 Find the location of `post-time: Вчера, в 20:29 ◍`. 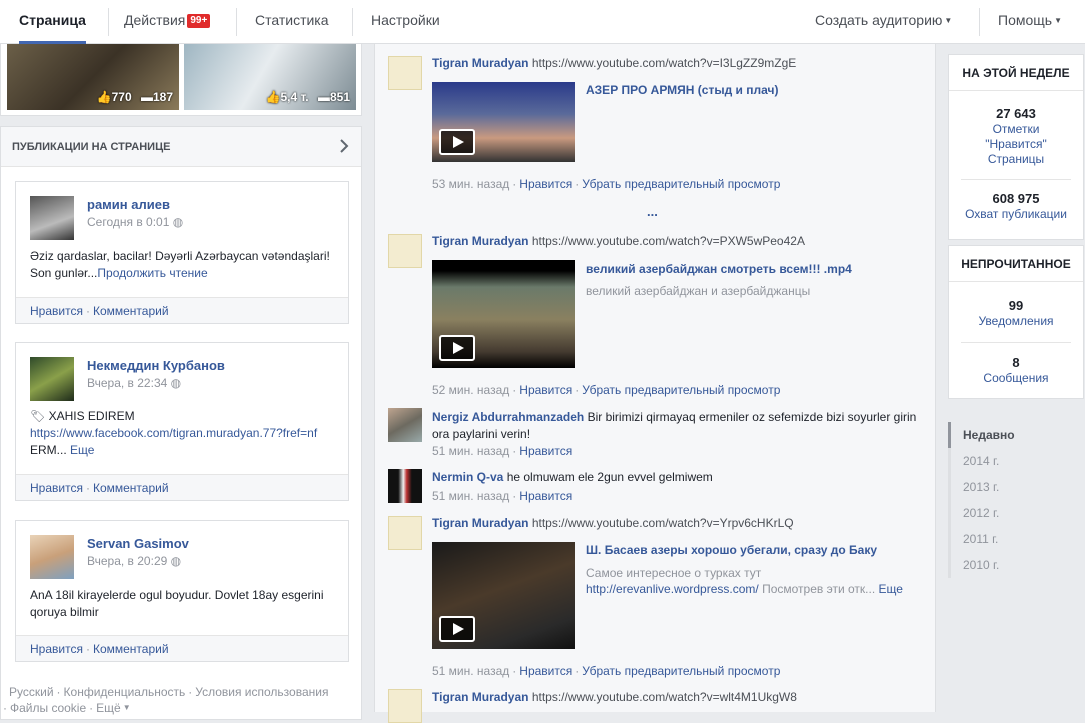

post-time: Вчера, в 20:29 ◍ is located at coordinates (134, 561).